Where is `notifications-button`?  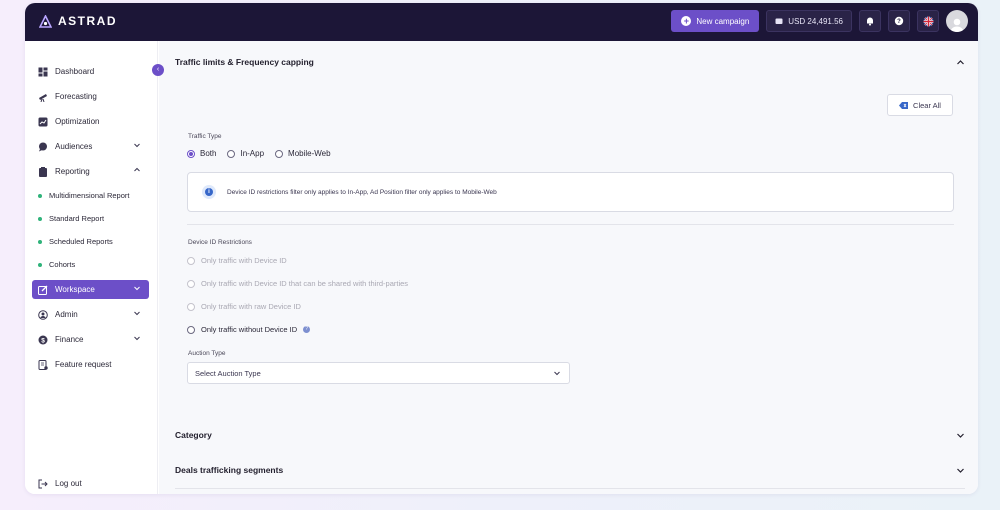
notifications-button is located at coordinates (870, 21).